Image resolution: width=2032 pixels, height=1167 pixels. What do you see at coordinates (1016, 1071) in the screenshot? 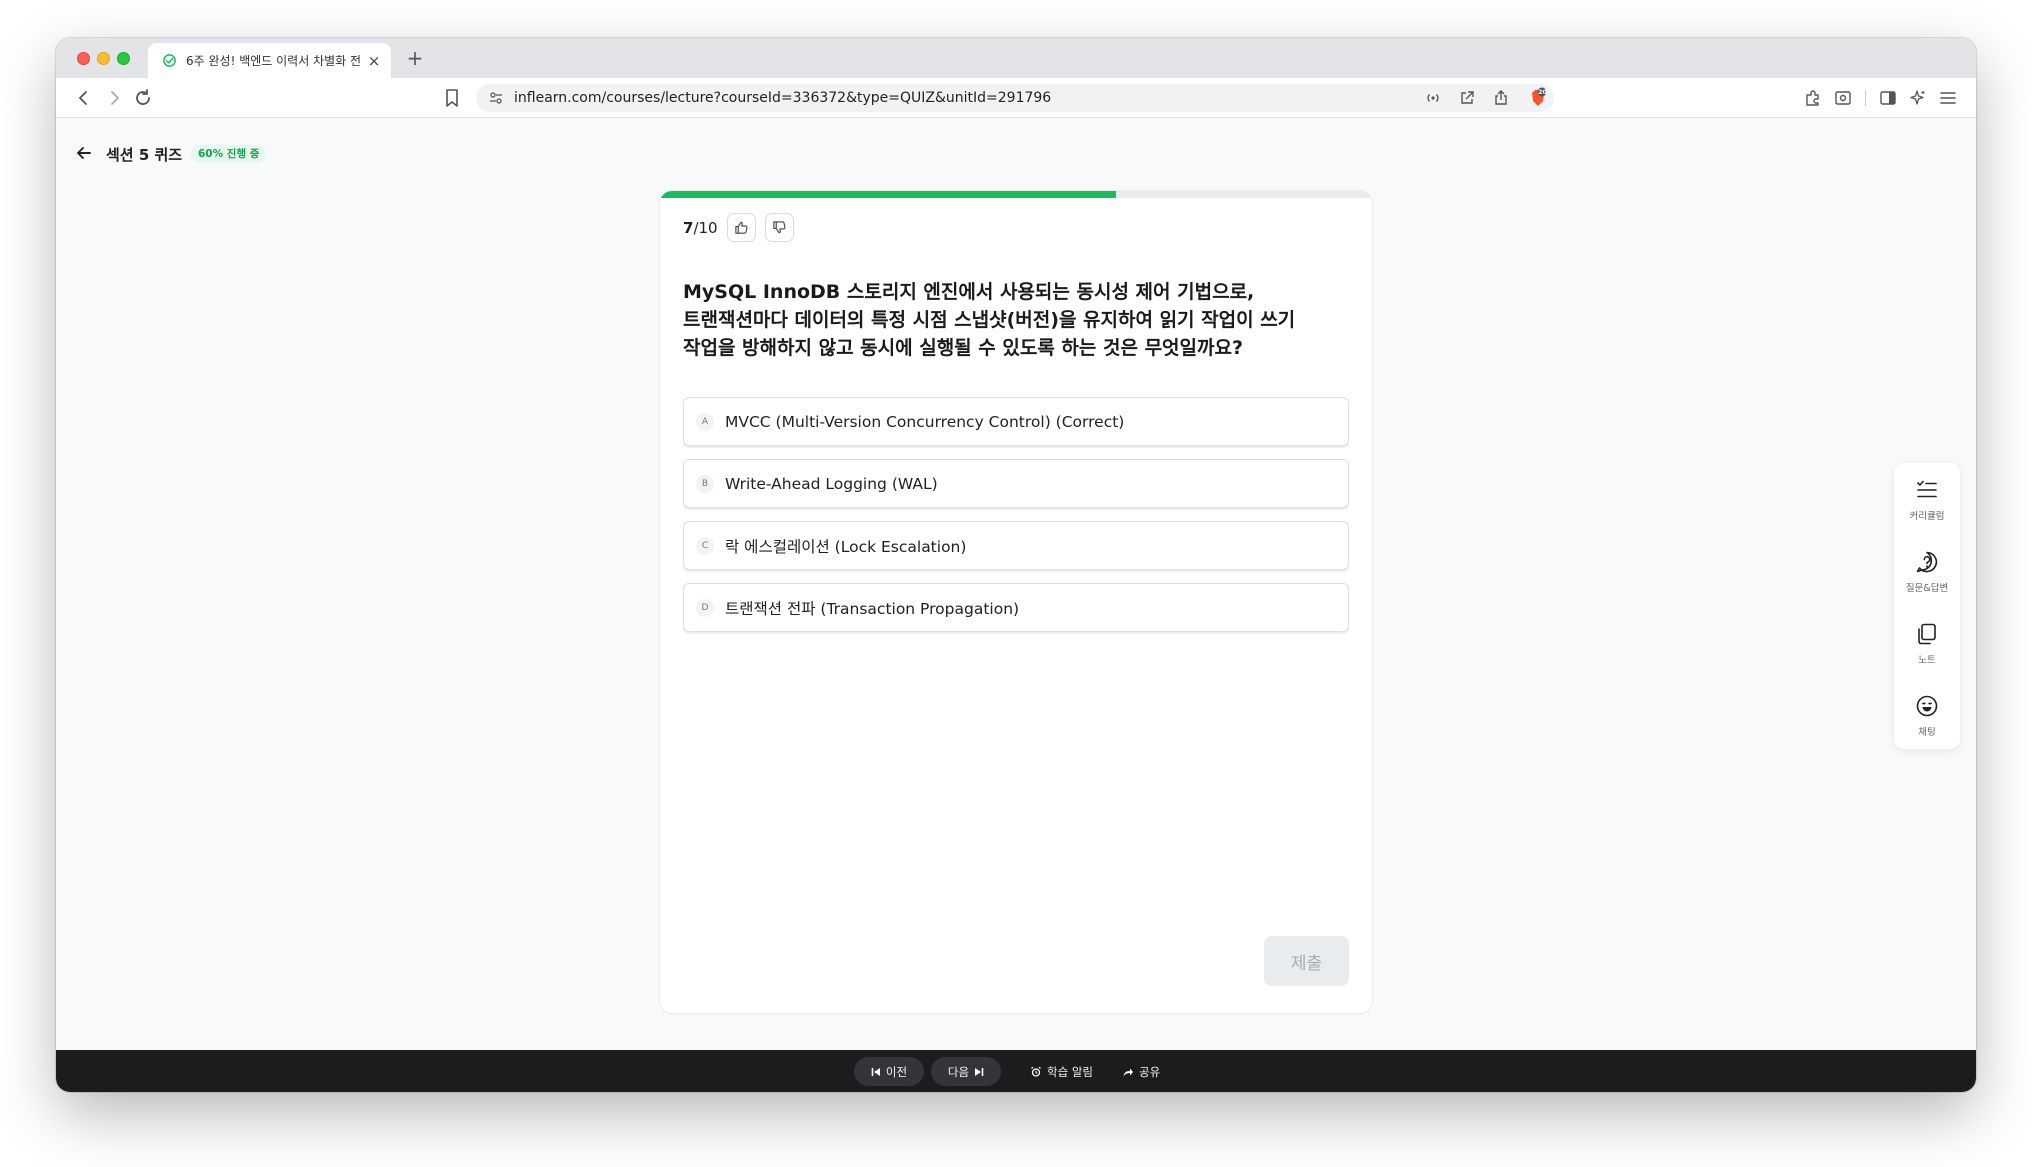
I see `bottom-bar: 이전 다음 학습 알림 공유` at bounding box center [1016, 1071].